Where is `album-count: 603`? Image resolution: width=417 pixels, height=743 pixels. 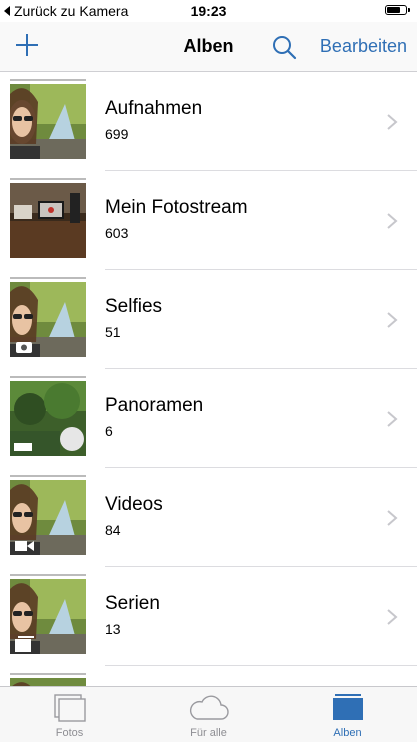
album-count: 603 is located at coordinates (117, 233).